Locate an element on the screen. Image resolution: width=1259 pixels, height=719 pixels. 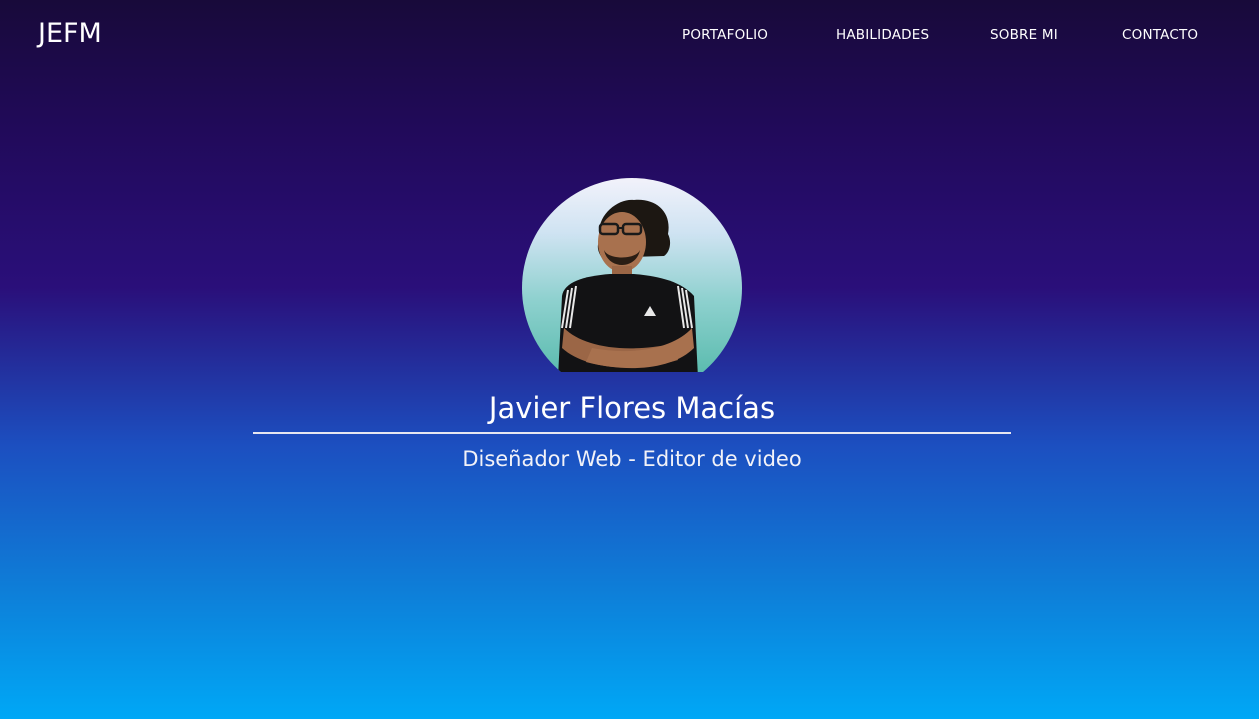
profile-name: Javier Flores Macías is located at coordinates (632, 408).